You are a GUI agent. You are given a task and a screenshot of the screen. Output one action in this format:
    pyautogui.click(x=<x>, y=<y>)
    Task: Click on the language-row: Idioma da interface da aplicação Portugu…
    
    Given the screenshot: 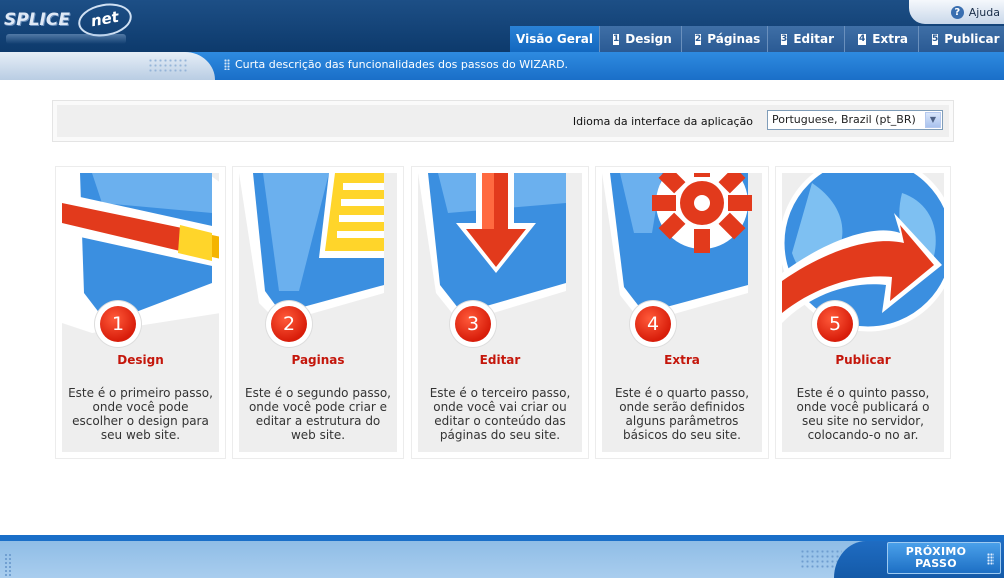 What is the action you would take?
    pyautogui.click(x=503, y=121)
    